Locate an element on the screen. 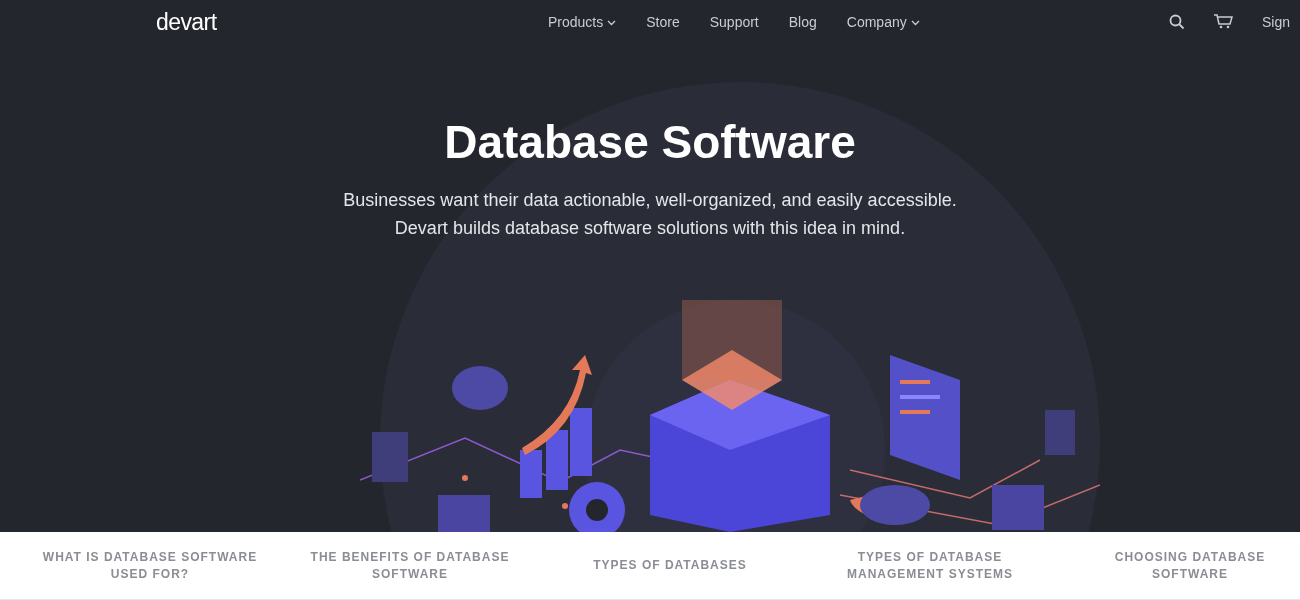 The width and height of the screenshot is (1300, 600). devart-logo: devart is located at coordinates (186, 22).